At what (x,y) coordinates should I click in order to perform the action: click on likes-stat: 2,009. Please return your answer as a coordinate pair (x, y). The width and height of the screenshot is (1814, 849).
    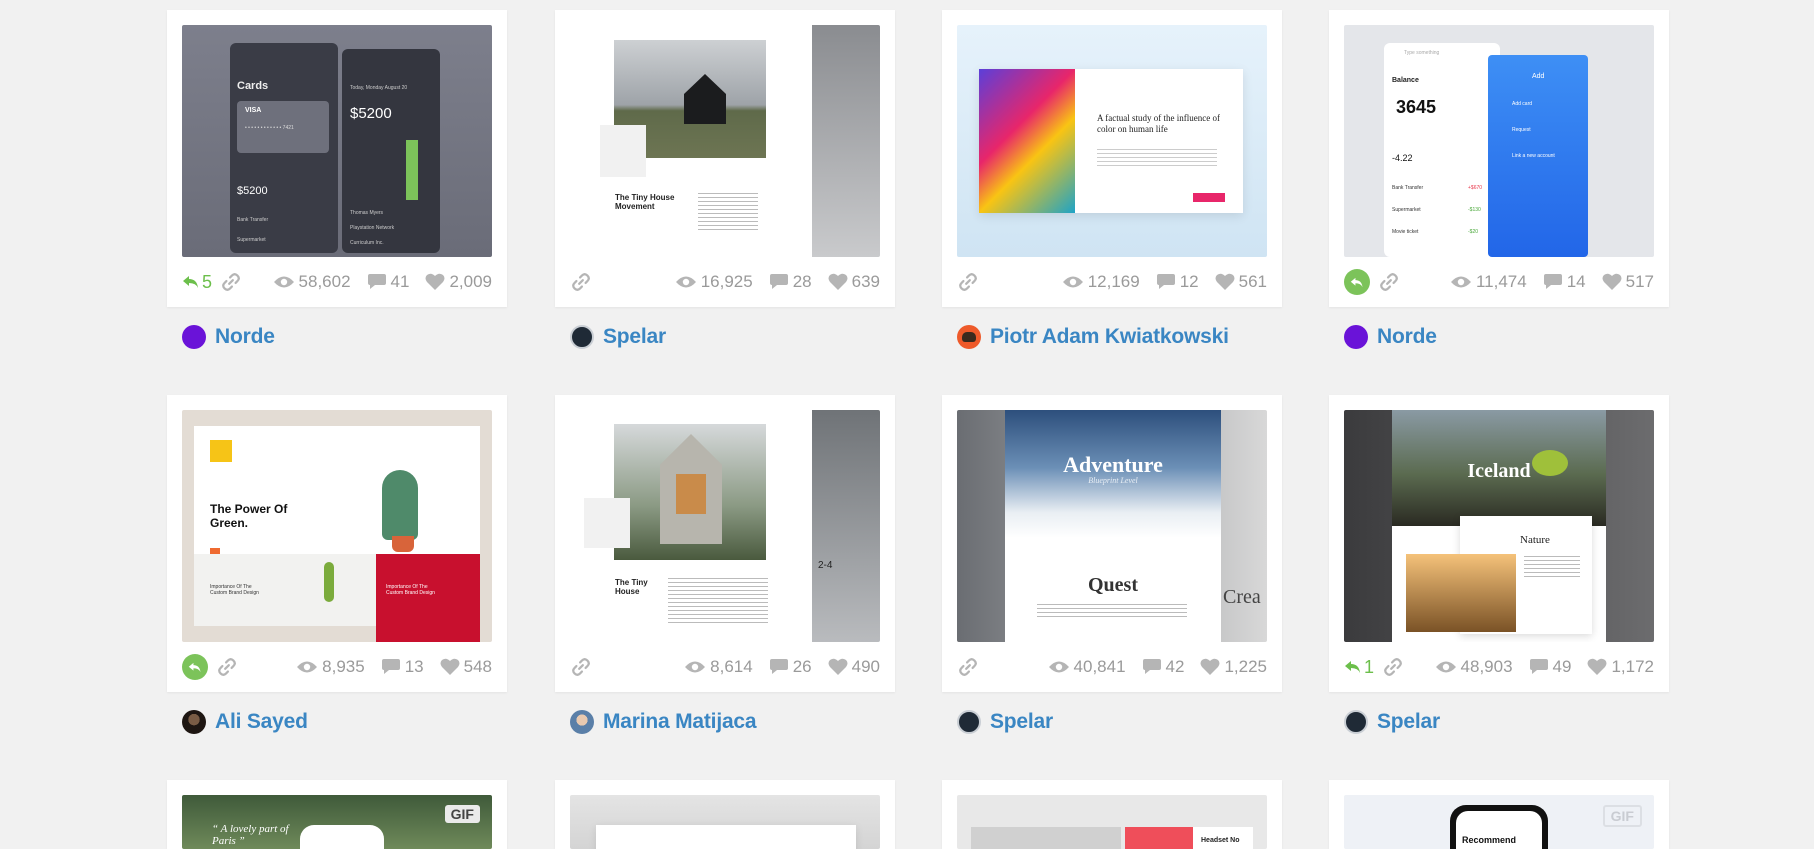
    Looking at the image, I should click on (458, 282).